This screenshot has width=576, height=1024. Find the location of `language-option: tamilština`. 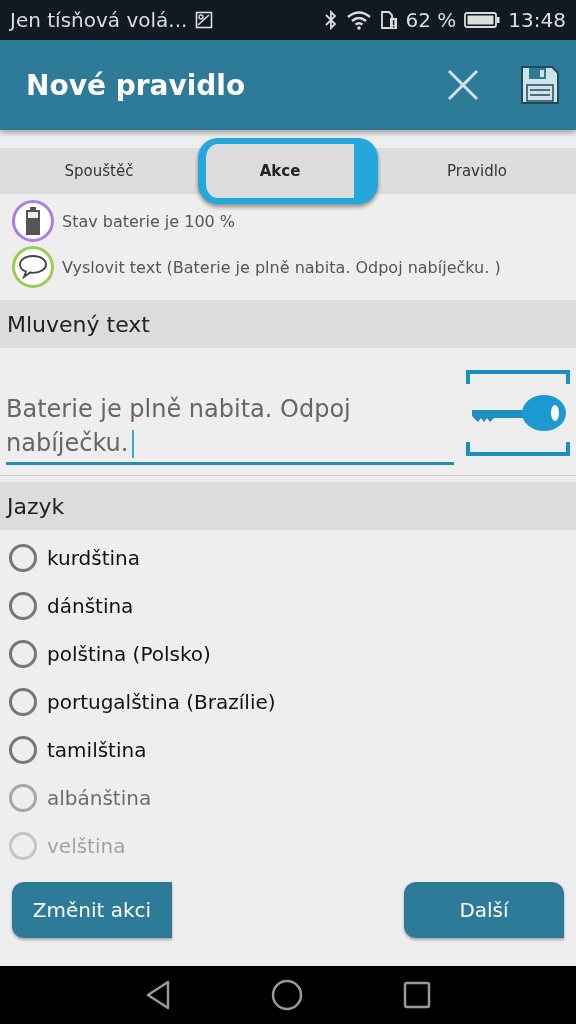

language-option: tamilština is located at coordinates (97, 750).